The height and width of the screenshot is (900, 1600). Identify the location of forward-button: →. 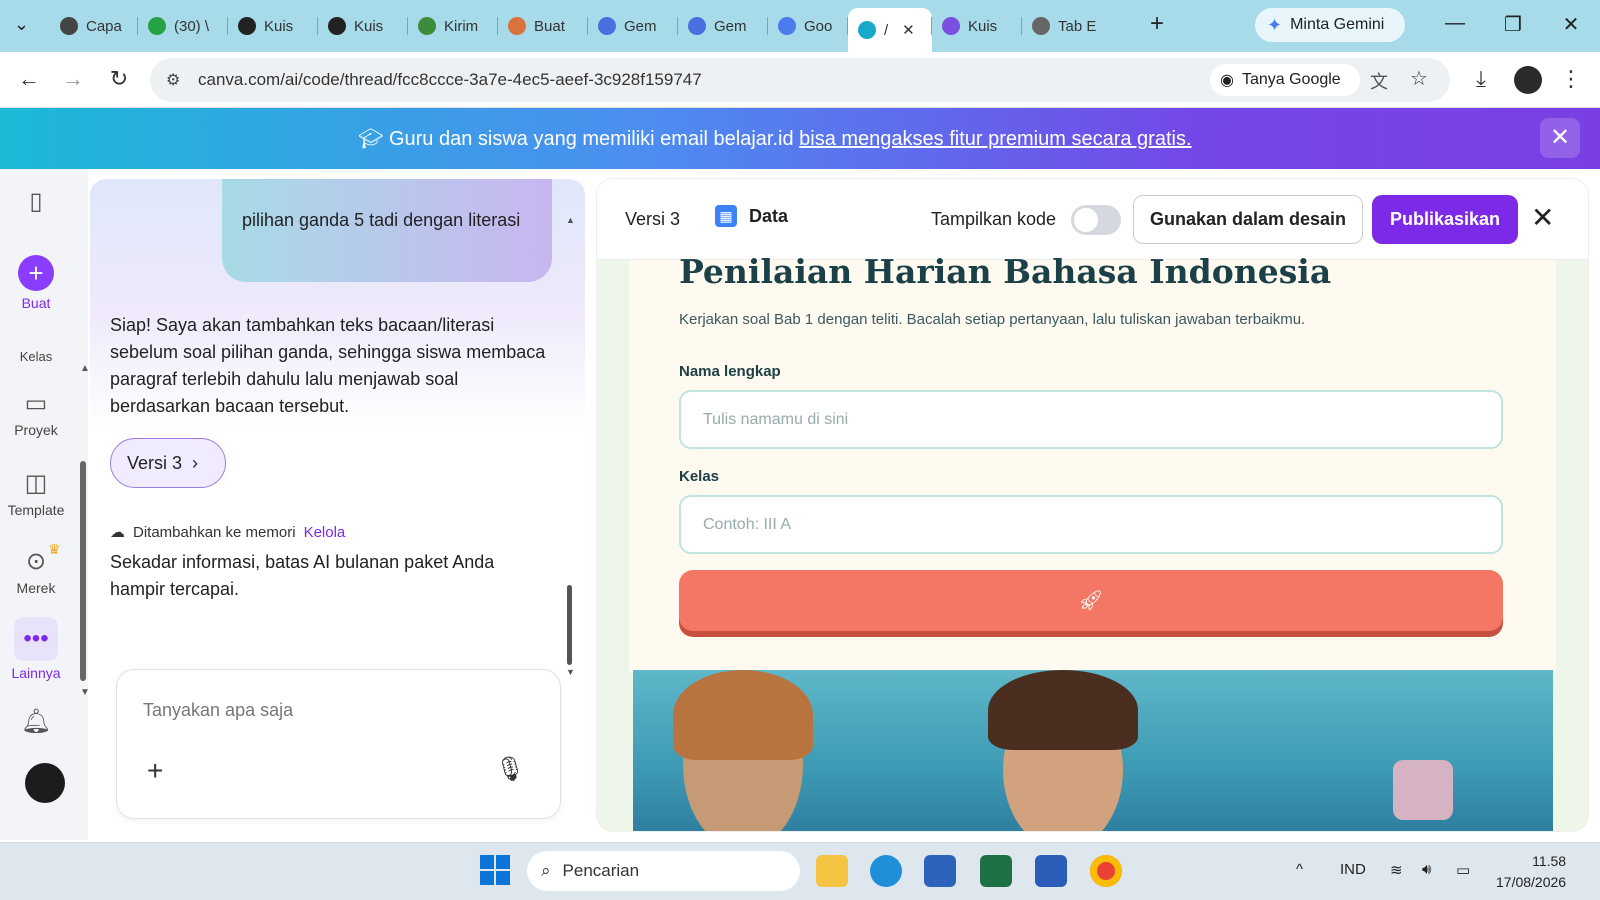
(73, 79).